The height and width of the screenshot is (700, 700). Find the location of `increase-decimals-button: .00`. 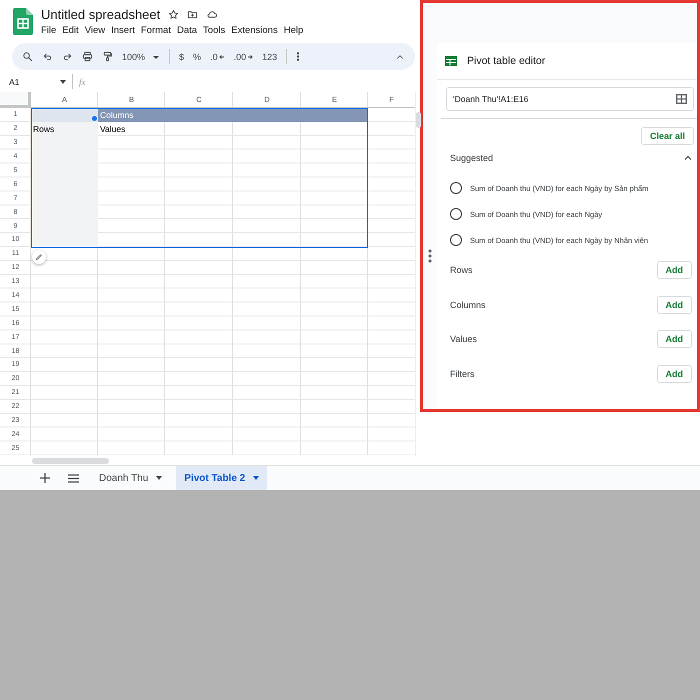

increase-decimals-button: .00 is located at coordinates (244, 57).